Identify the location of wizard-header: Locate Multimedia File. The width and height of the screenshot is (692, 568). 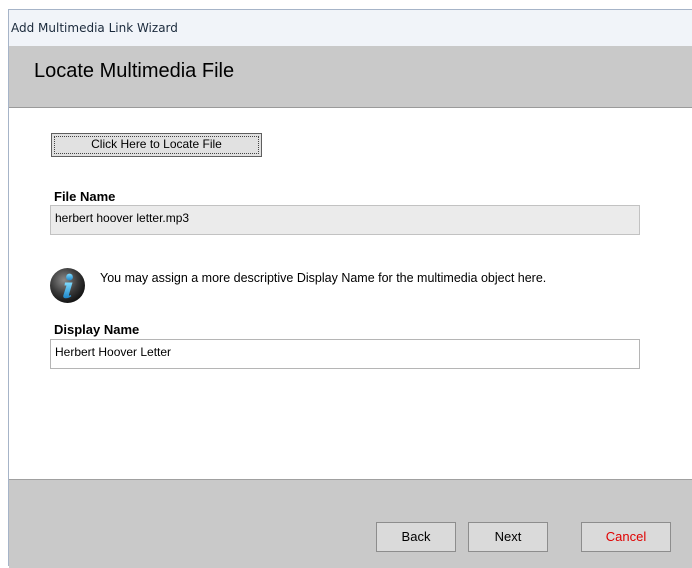
(350, 77).